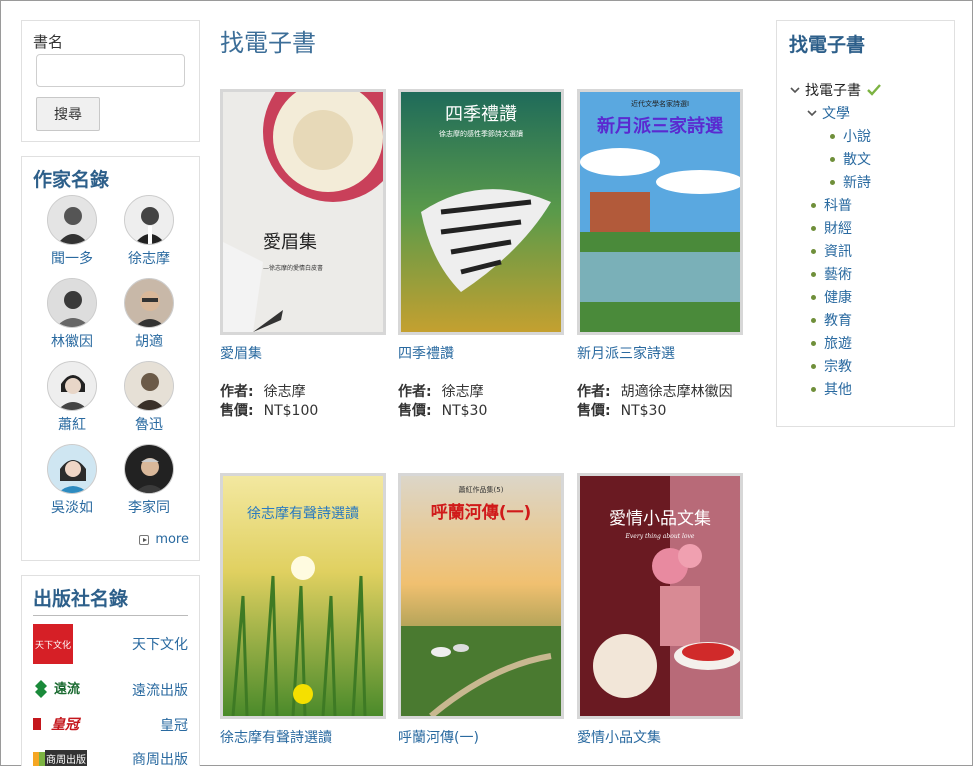  What do you see at coordinates (110, 756) in the screenshot?
I see `publisher-item: 商周出版 商周出版` at bounding box center [110, 756].